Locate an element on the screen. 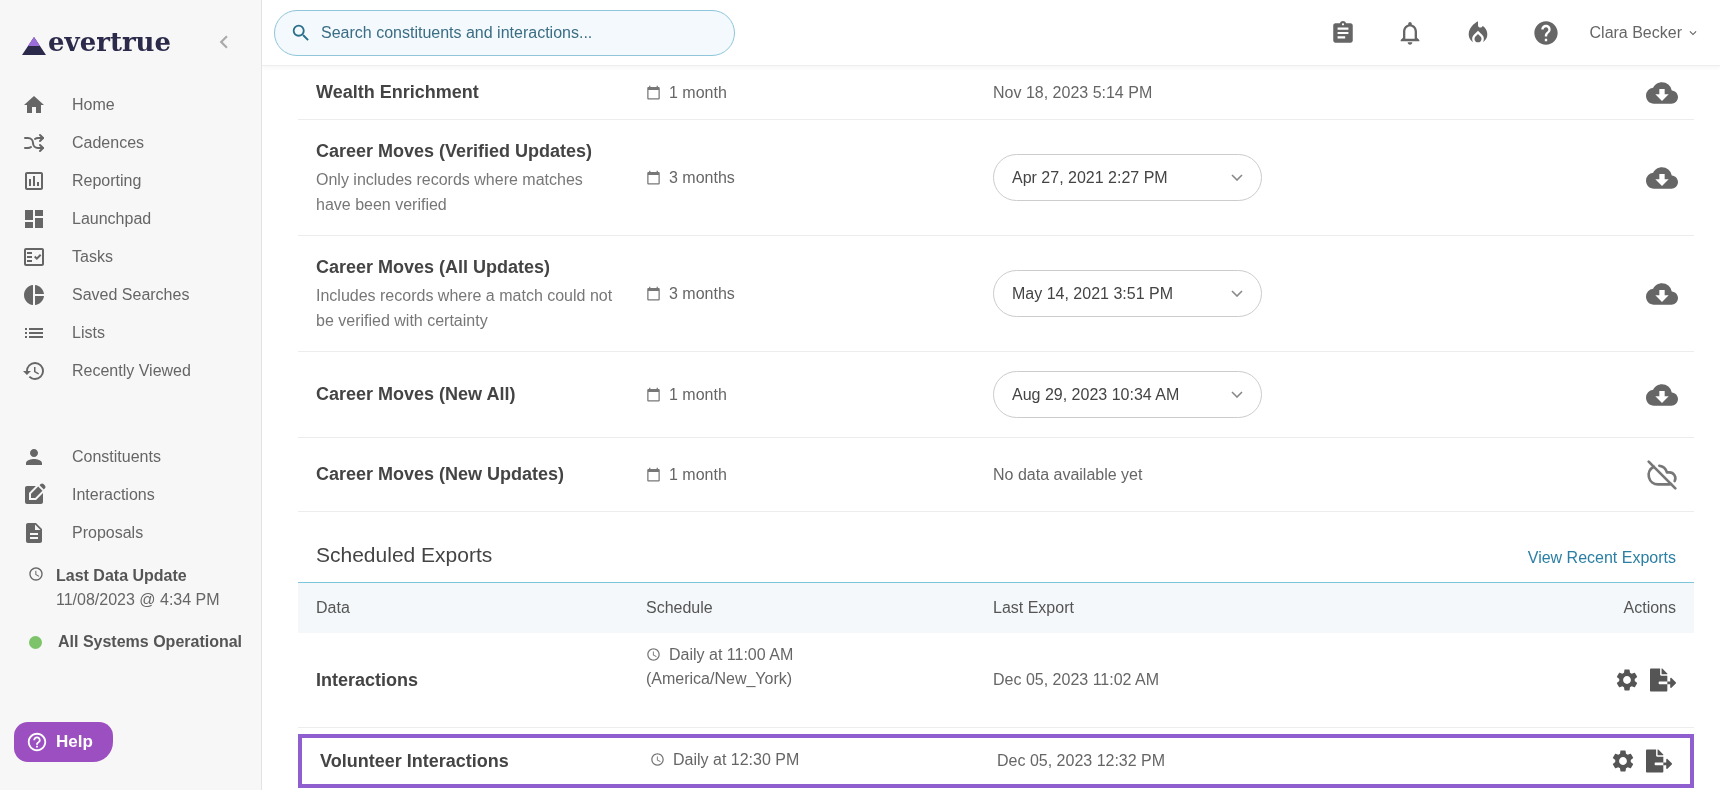  logo-triangle-icon is located at coordinates (34, 46).